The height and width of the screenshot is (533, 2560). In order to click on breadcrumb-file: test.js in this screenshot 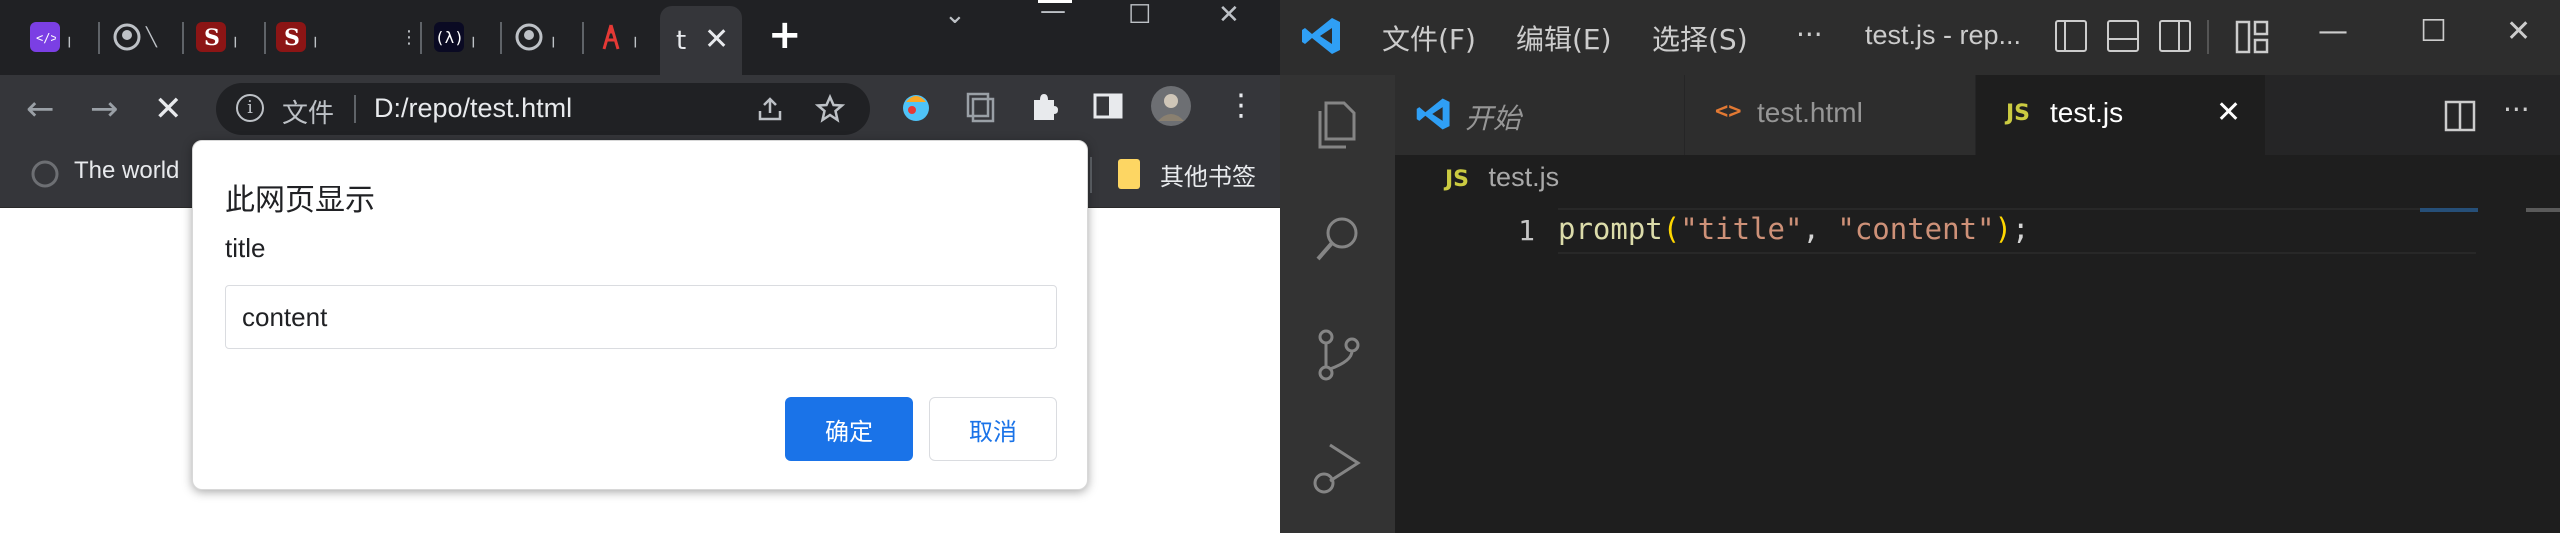, I will do `click(1524, 177)`.